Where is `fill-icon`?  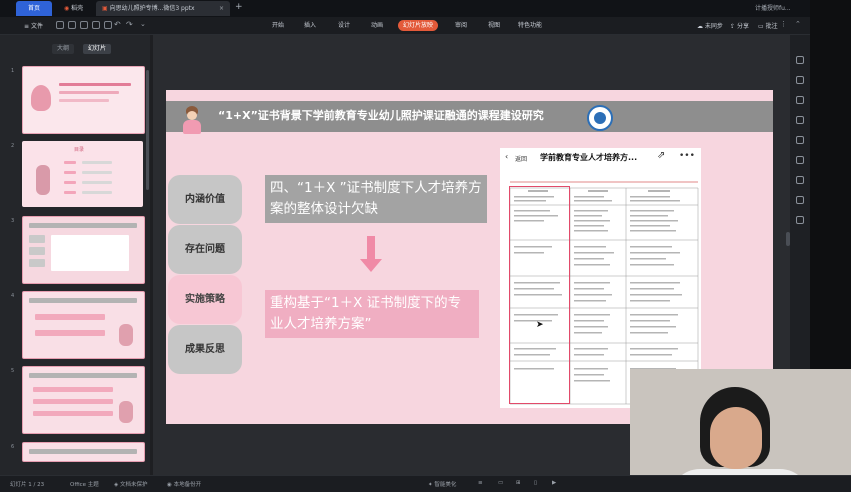
fill-icon is located at coordinates (800, 100).